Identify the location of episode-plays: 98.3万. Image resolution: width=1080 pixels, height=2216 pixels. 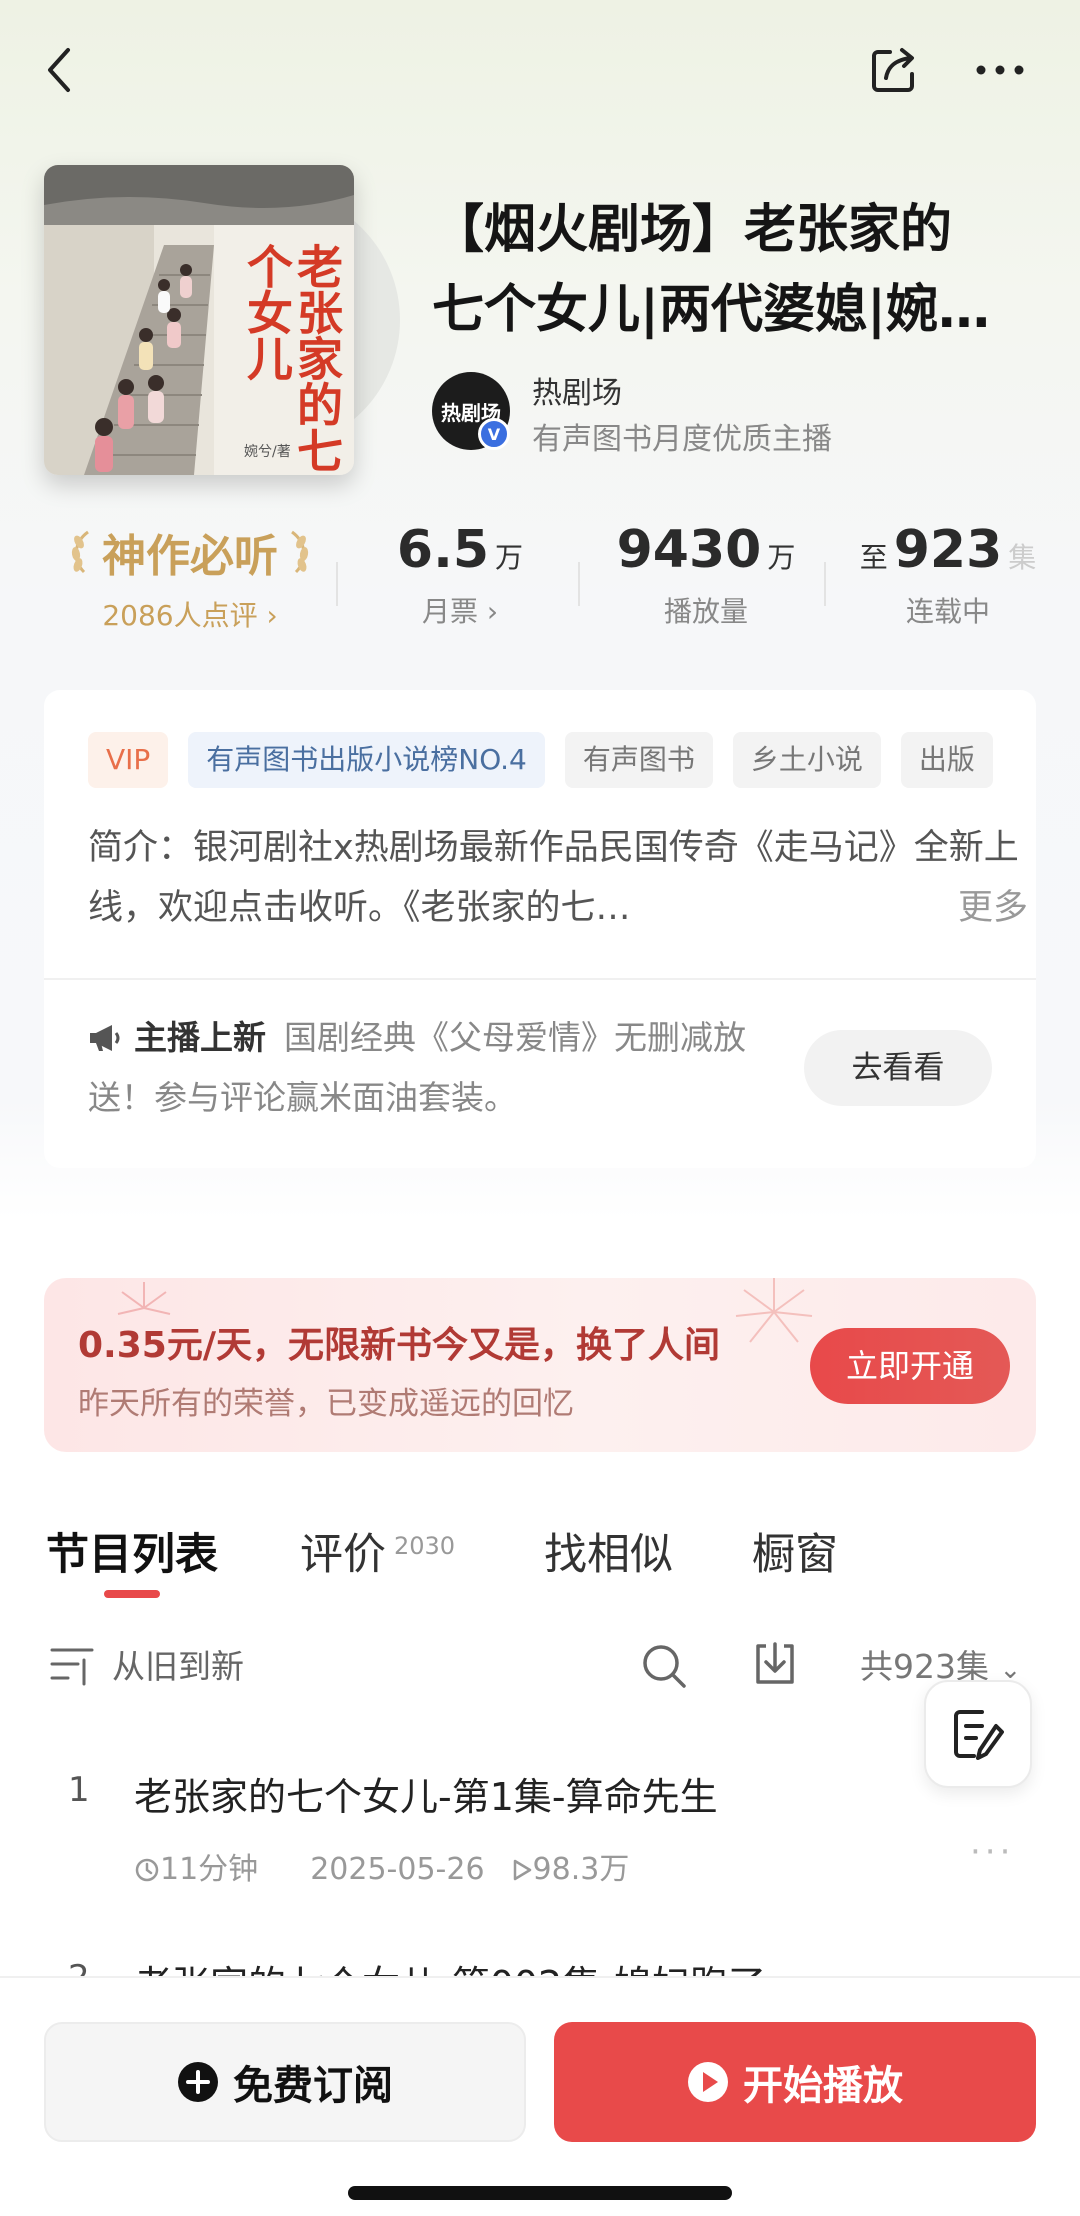
(581, 1869).